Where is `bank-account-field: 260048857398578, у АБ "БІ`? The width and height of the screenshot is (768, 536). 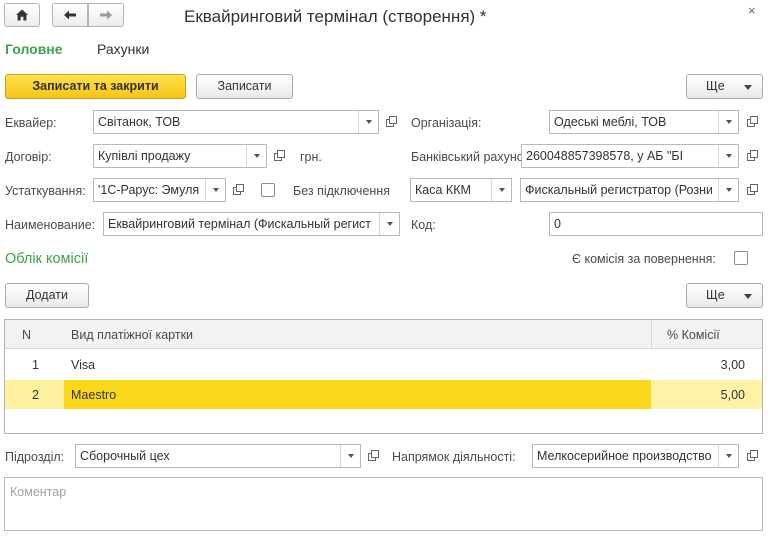
bank-account-field: 260048857398578, у АБ "БІ is located at coordinates (630, 156).